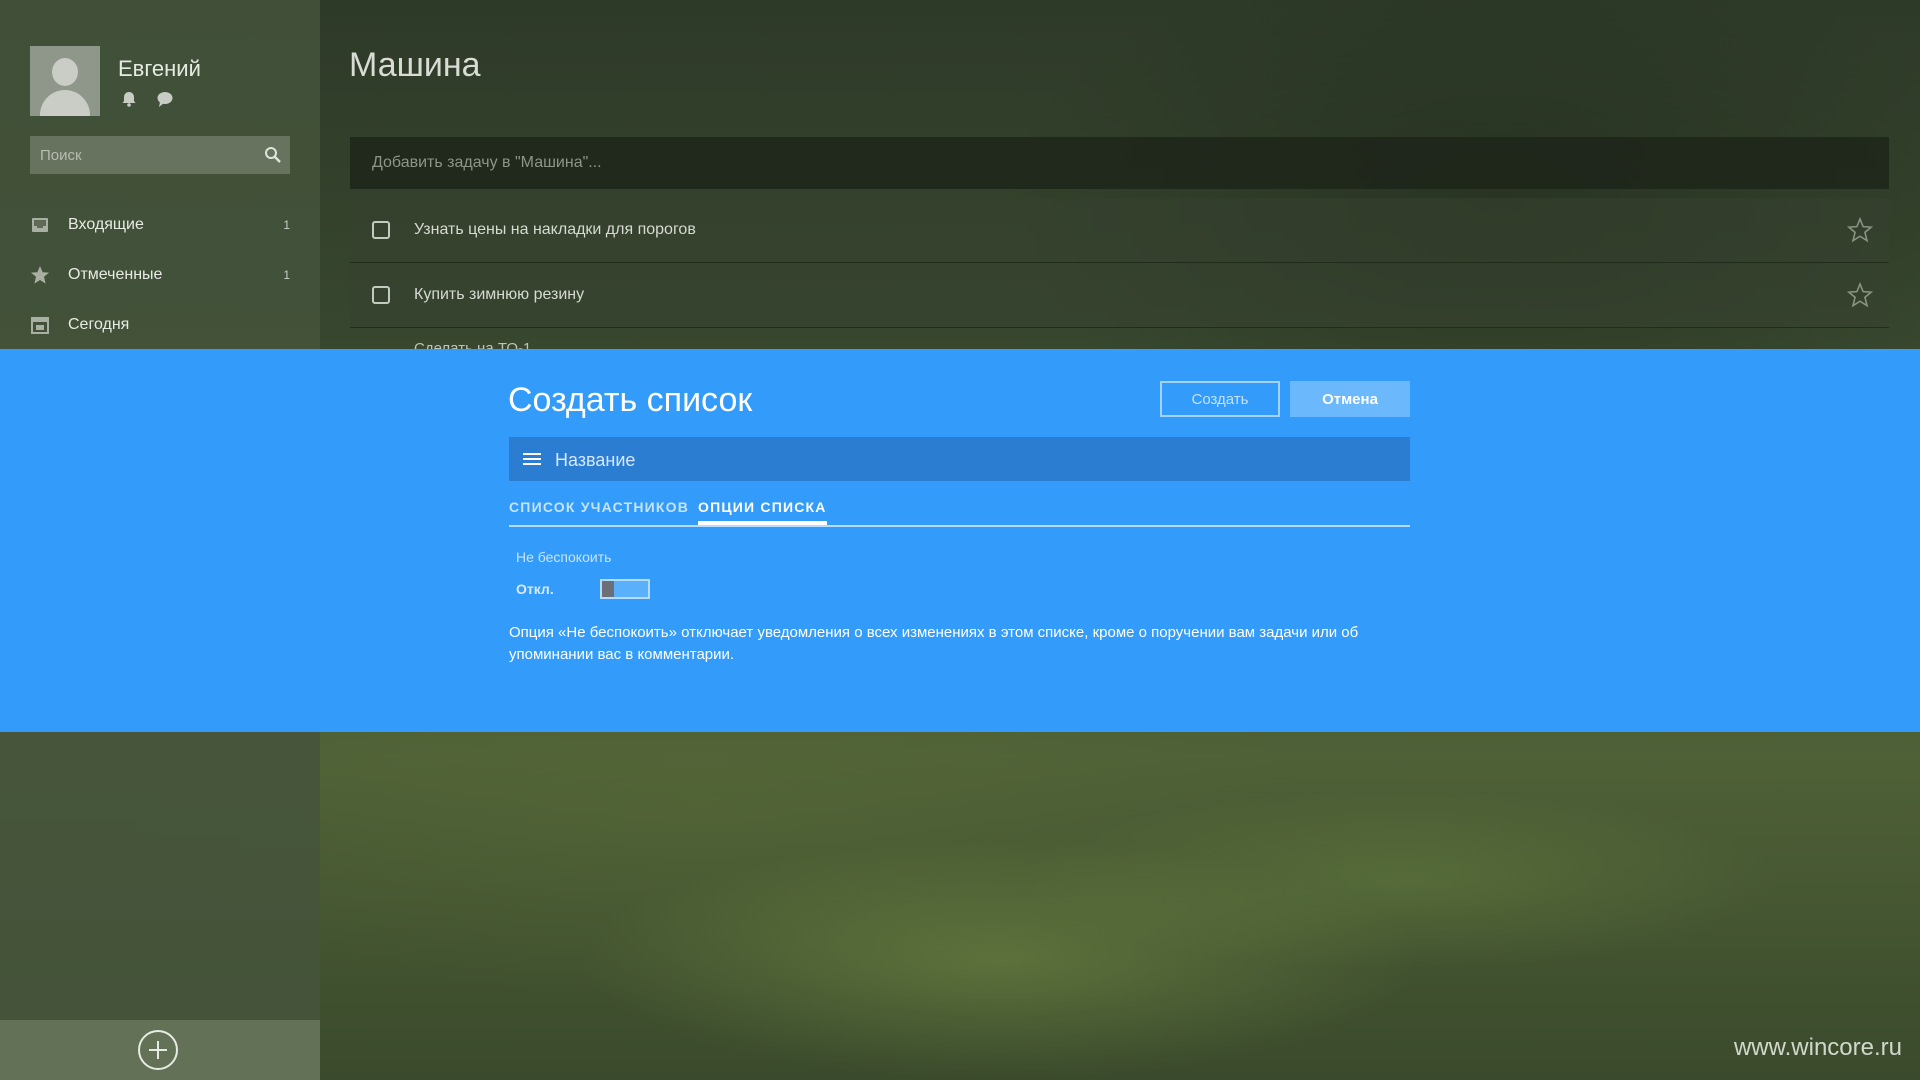 The image size is (1920, 1080). What do you see at coordinates (975, 460) in the screenshot?
I see `list-name-input` at bounding box center [975, 460].